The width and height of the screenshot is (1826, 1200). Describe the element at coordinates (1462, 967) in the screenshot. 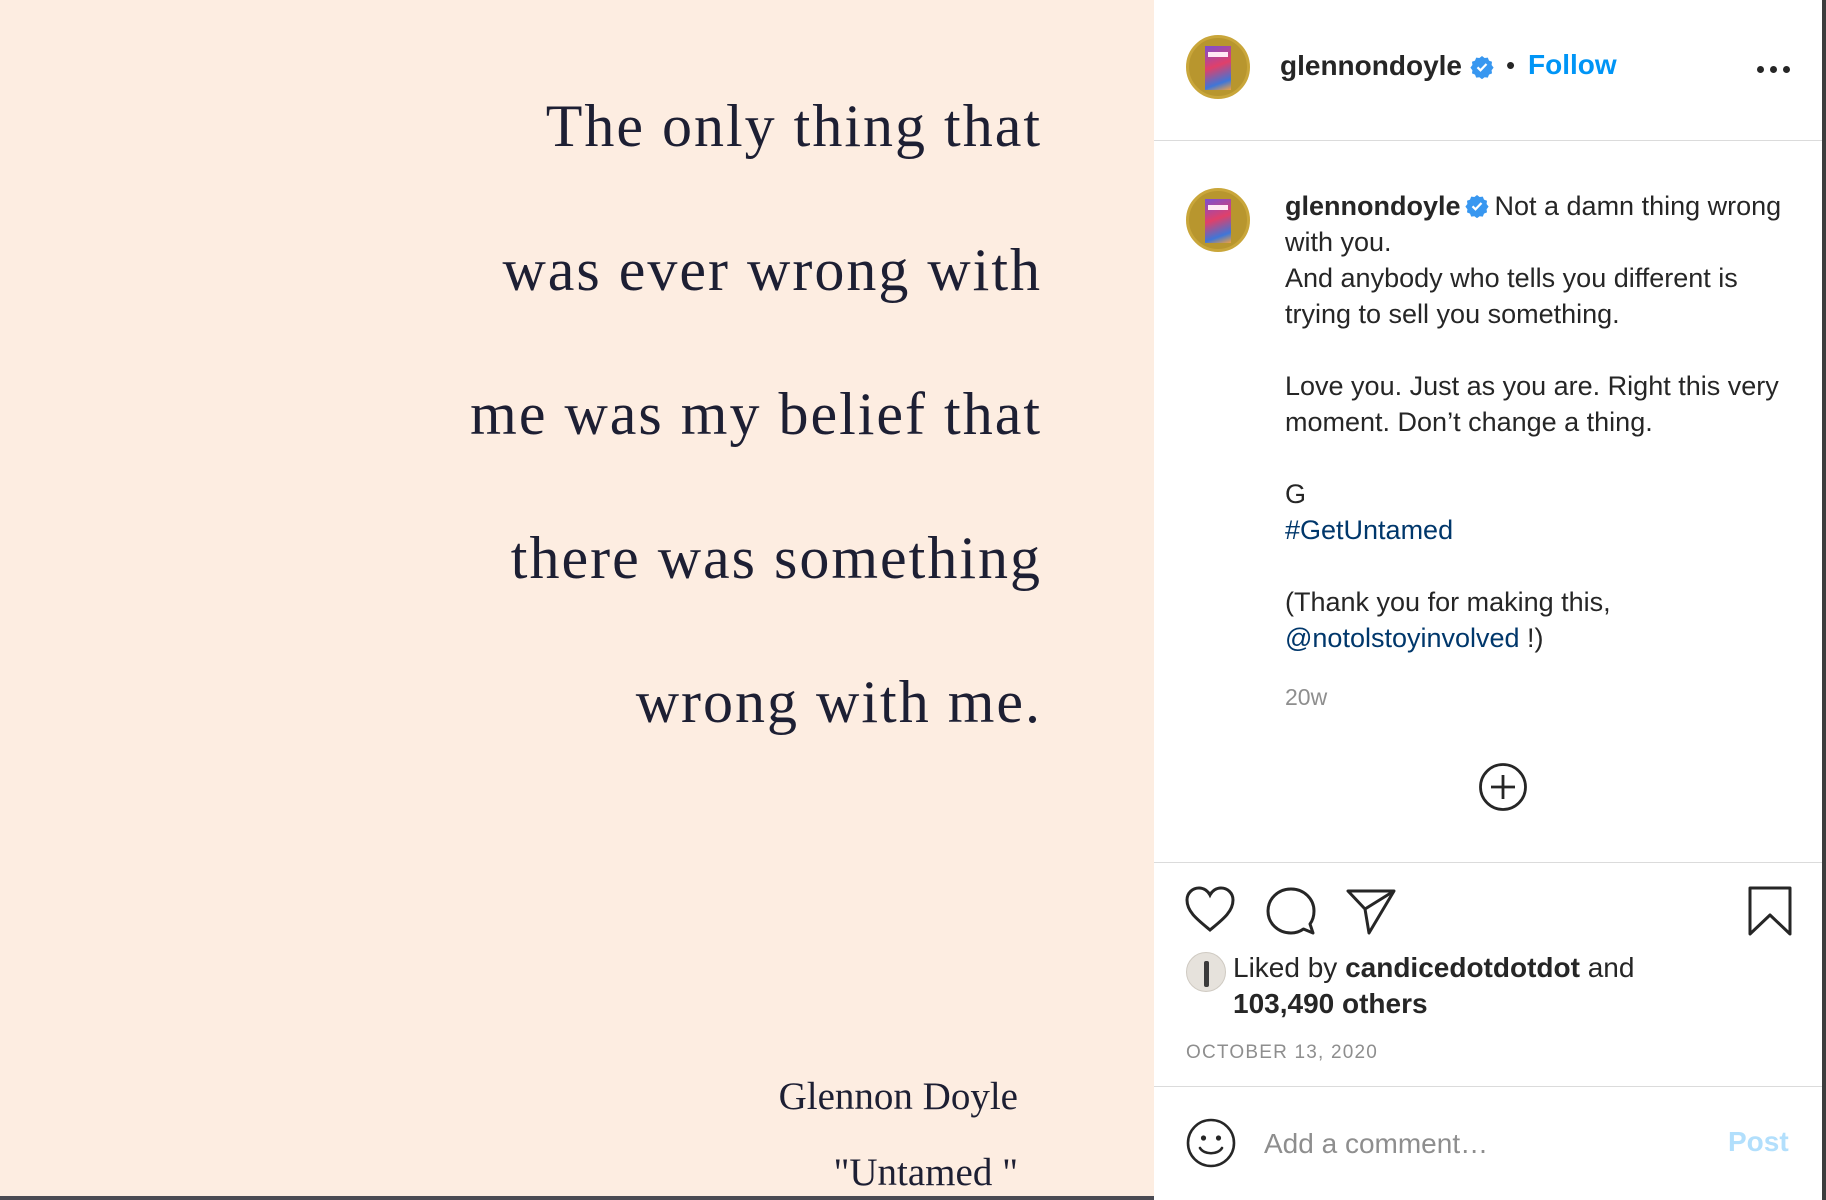

I see `liker-username: candicedotdotdot` at that location.